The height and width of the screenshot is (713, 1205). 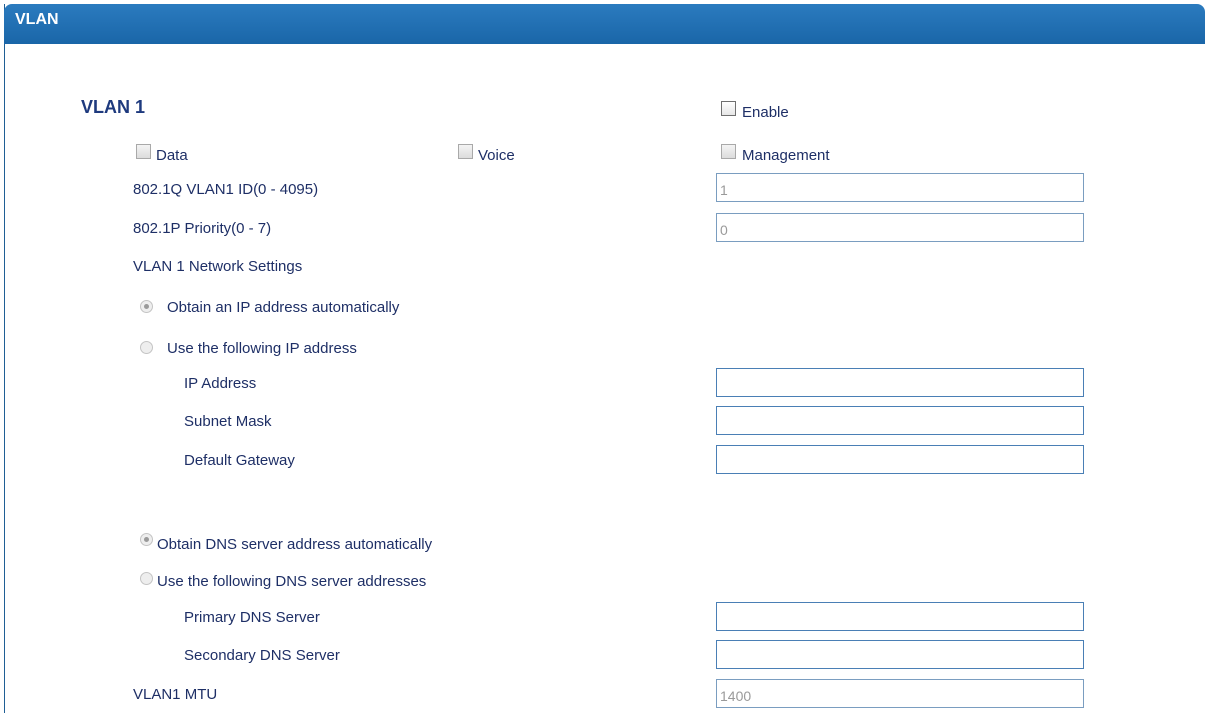 I want to click on vlan-section-title: VLAN 1, so click(x=113, y=107).